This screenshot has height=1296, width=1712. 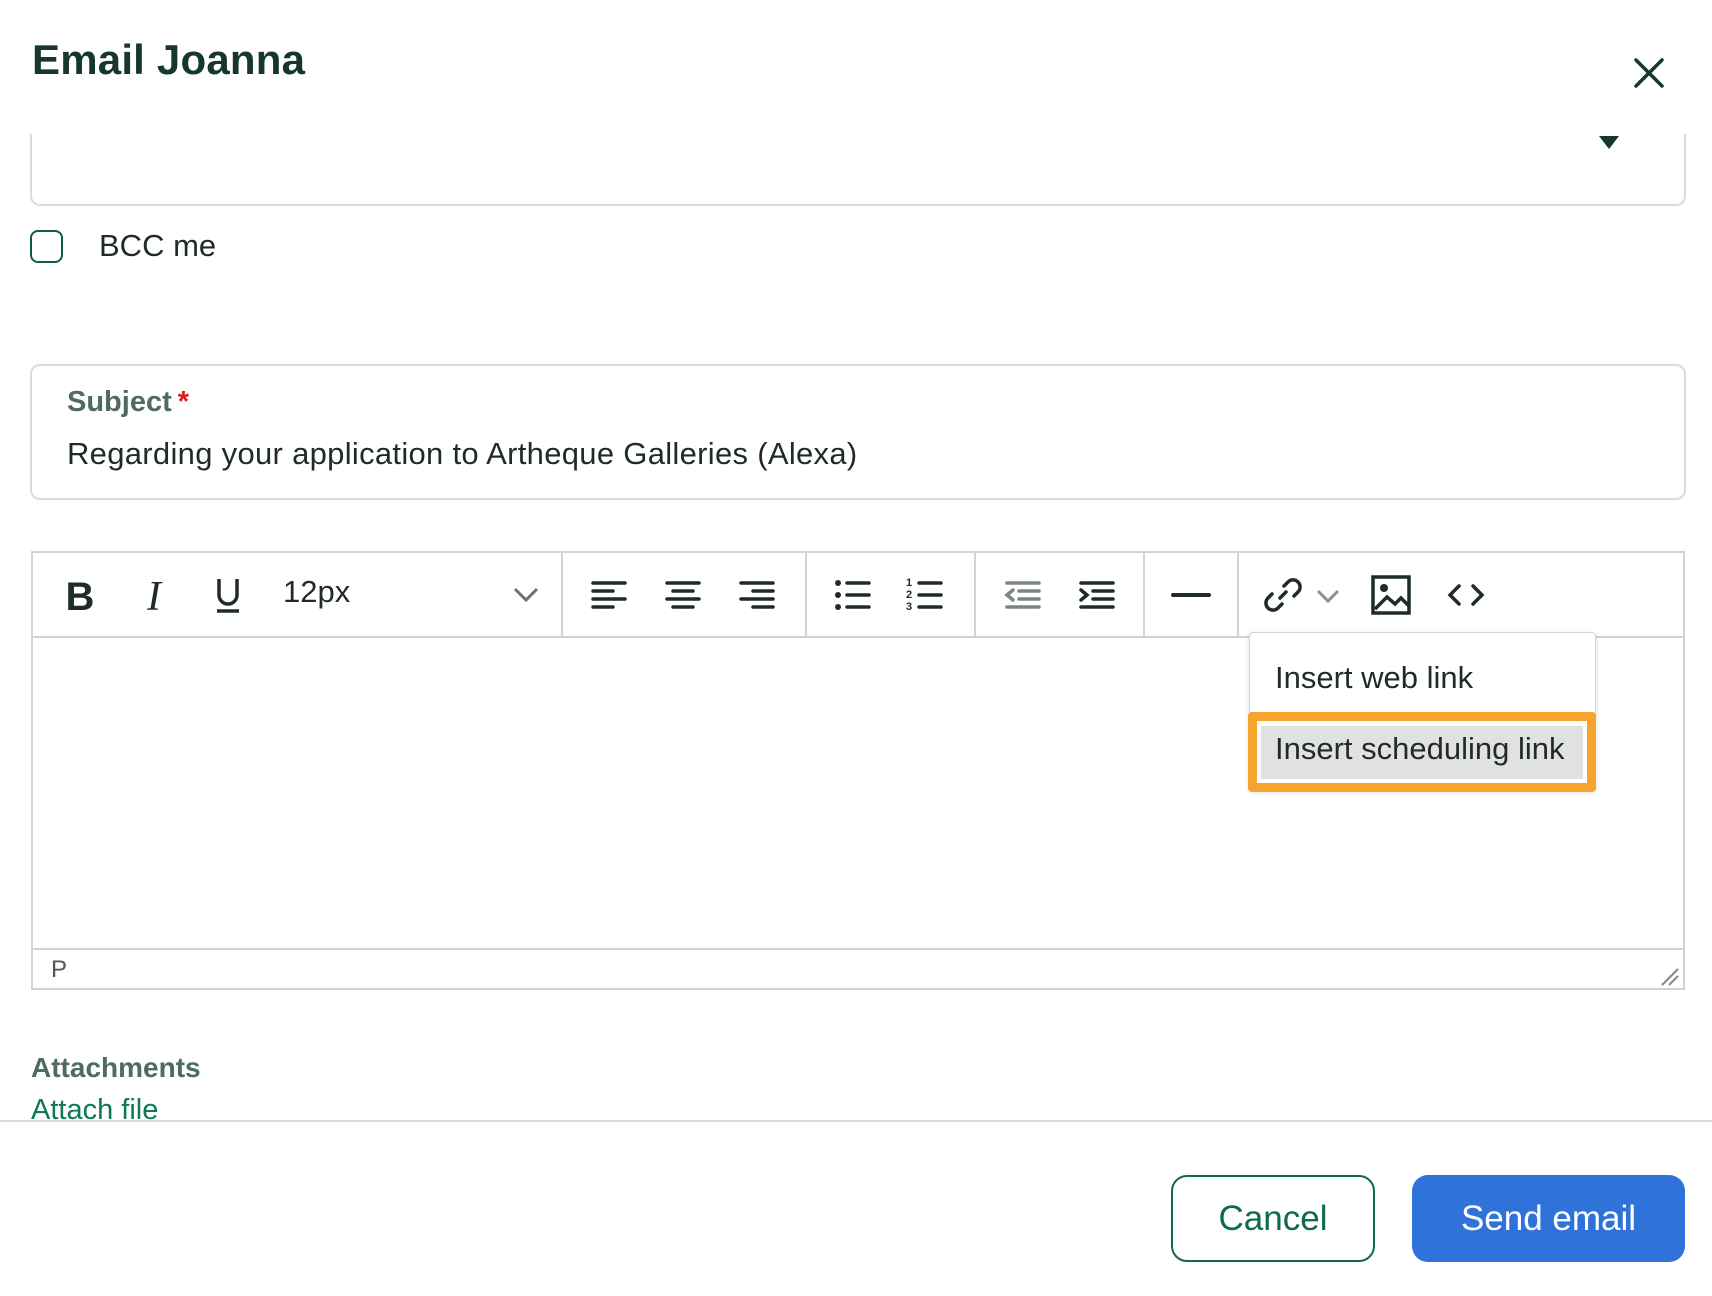 I want to click on svg-text: 1, so click(x=909, y=583).